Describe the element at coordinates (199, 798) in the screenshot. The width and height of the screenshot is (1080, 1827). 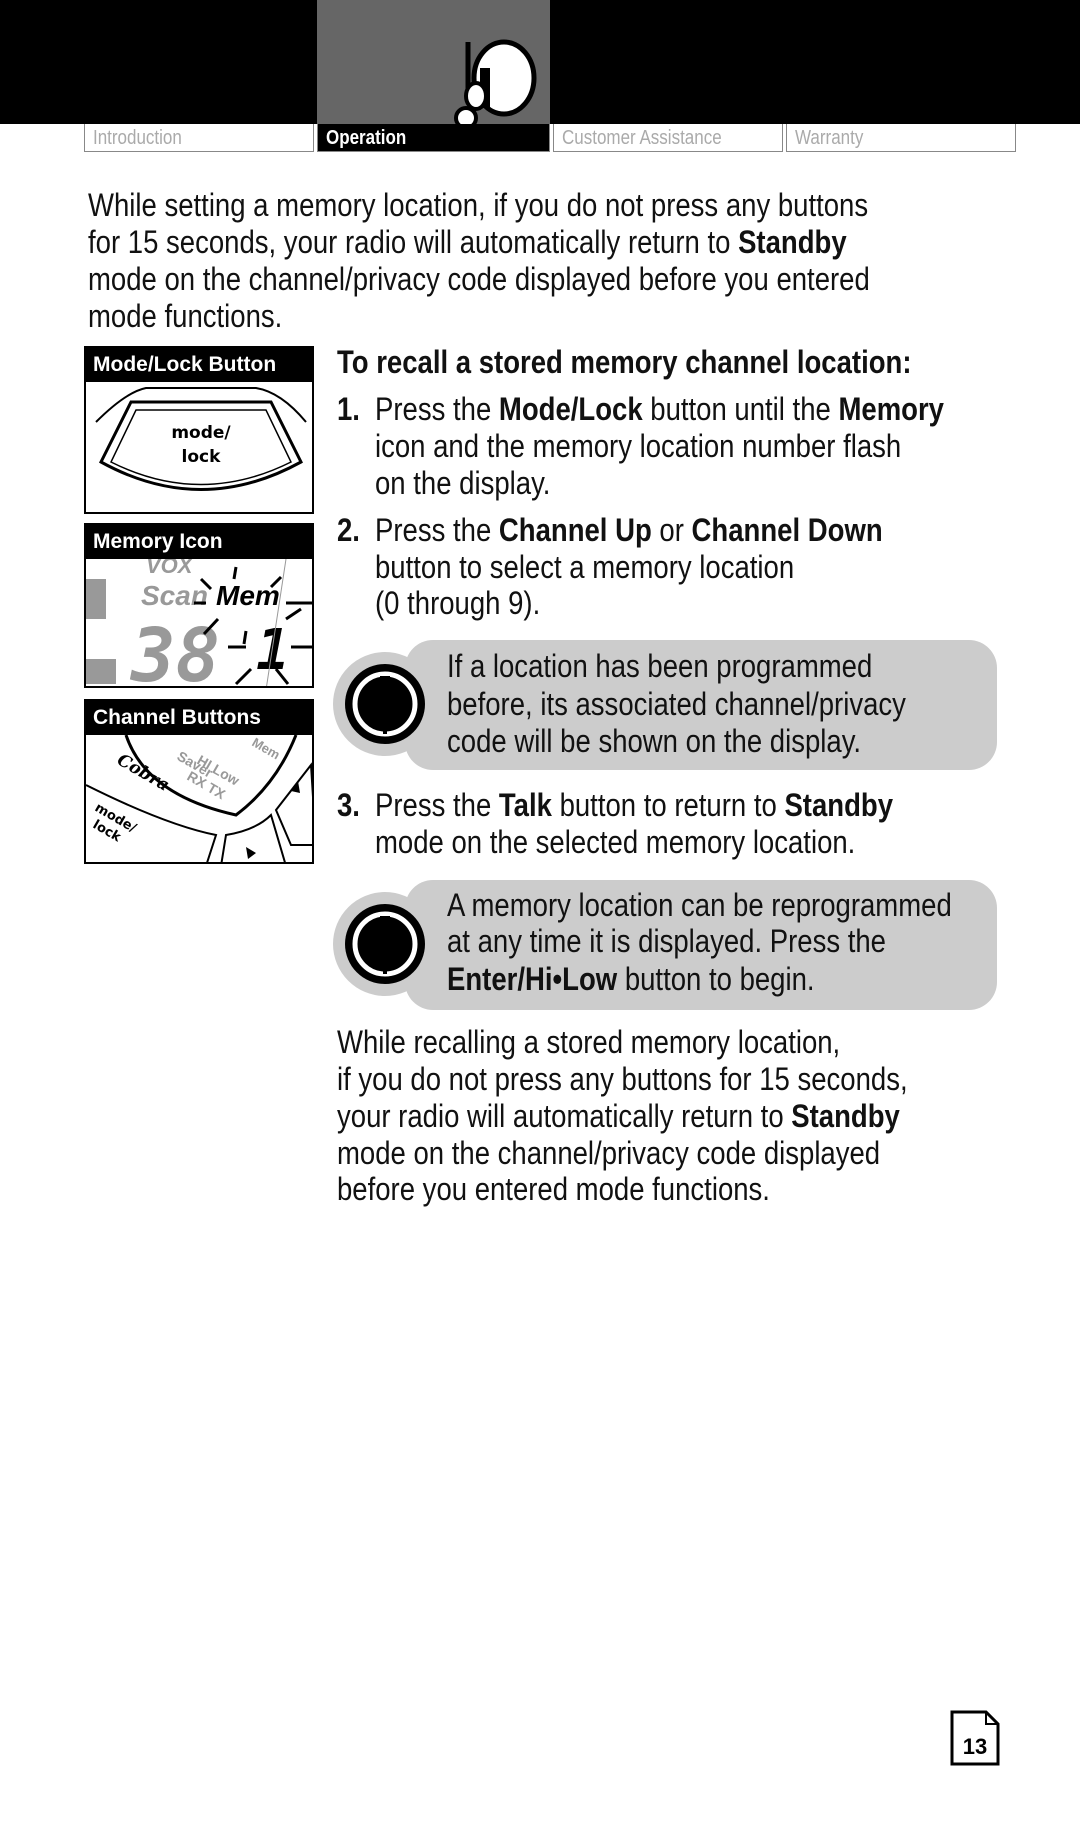
I see `radio-front-illustration: Saver HI Low RX TX Mem Cobra mode/ lock` at that location.